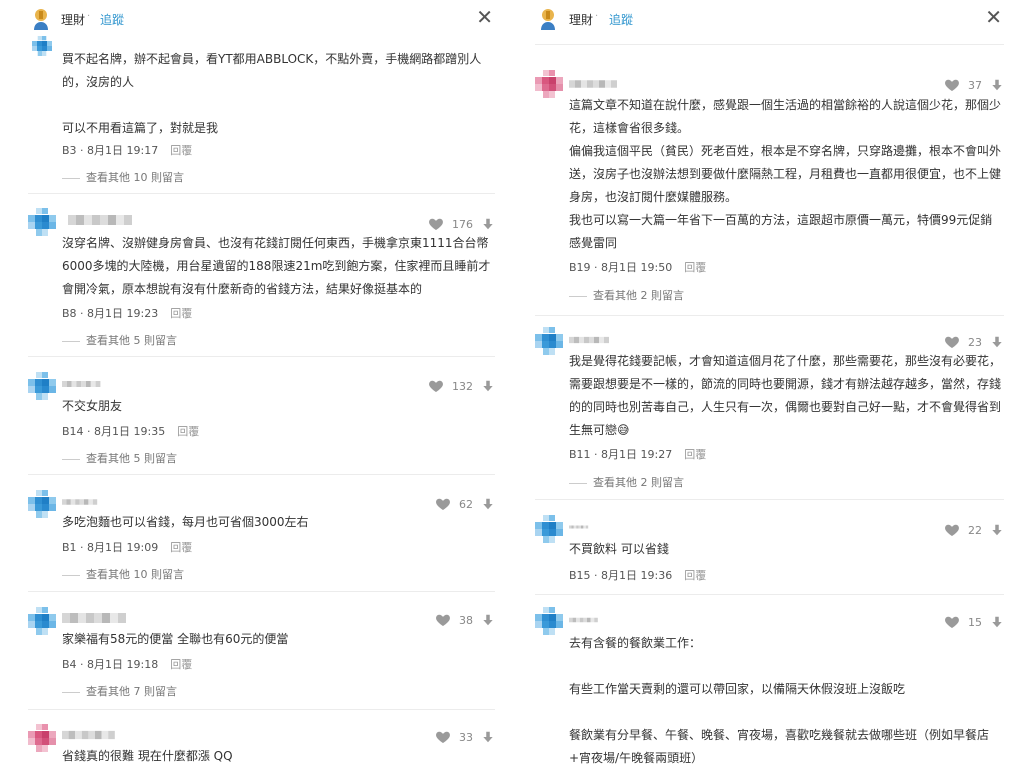 The width and height of the screenshot is (1024, 768). I want to click on like-group: 132, so click(461, 386).